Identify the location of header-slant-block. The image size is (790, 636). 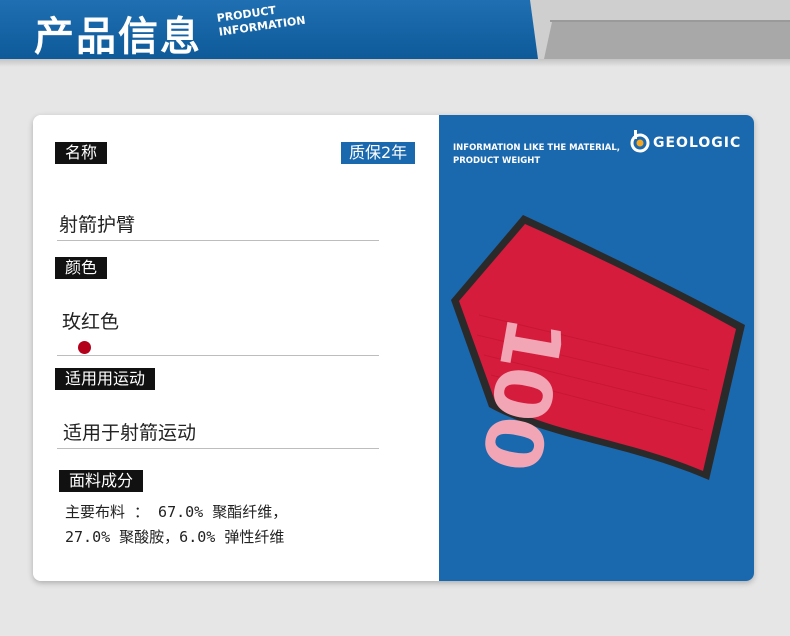
(667, 40).